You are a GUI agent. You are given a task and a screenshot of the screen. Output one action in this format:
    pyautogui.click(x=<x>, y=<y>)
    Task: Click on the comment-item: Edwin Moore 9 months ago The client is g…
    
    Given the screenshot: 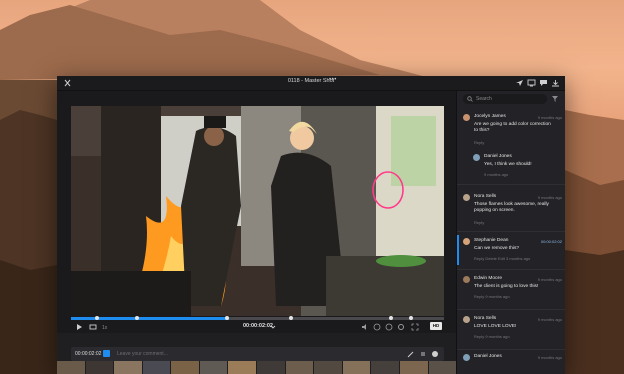 What is the action you would take?
    pyautogui.click(x=511, y=291)
    